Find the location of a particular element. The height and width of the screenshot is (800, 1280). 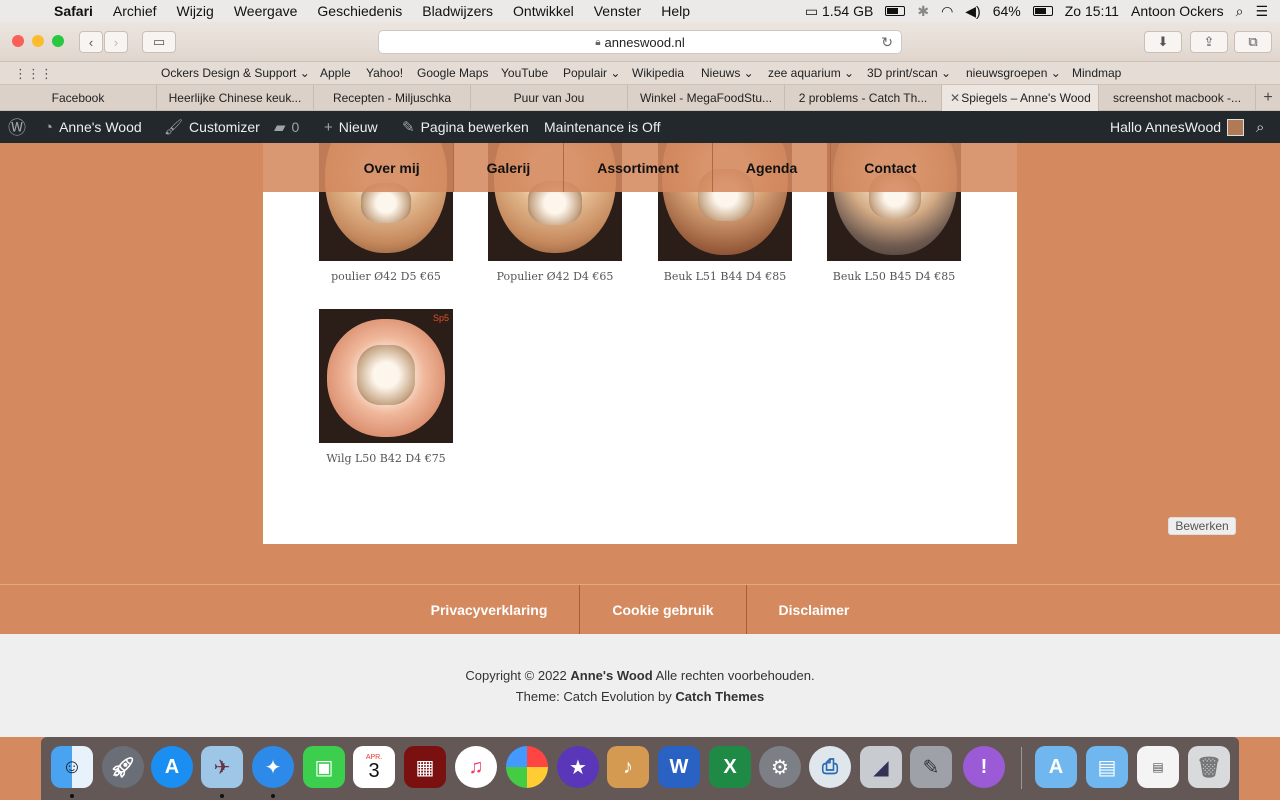

imovie-icon: ★ is located at coordinates (578, 767).